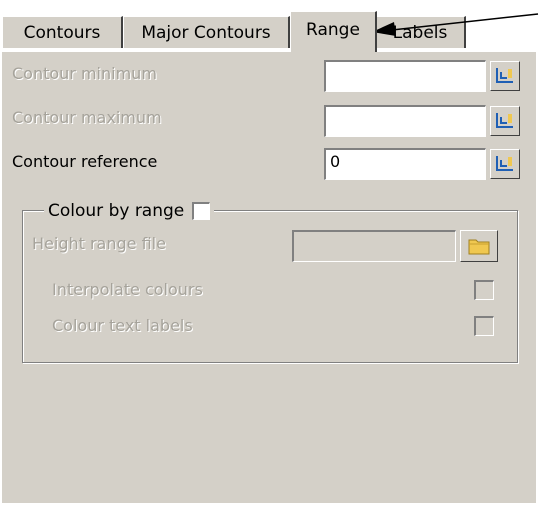 Image resolution: width=539 pixels, height=505 pixels. I want to click on colour-text-labels-checkbox, so click(484, 326).